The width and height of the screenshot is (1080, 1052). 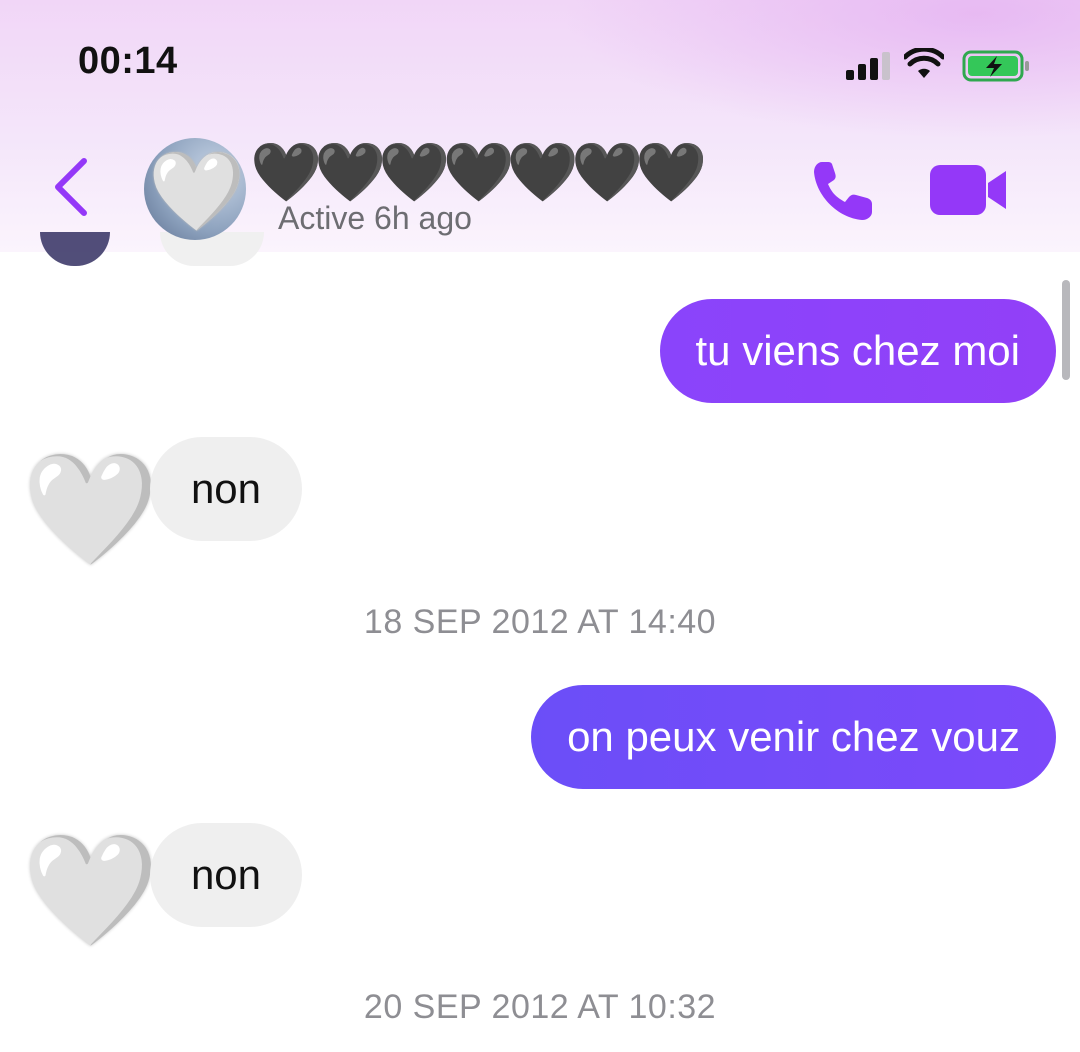 I want to click on contact-name: 🖤🖤🖤🖤🖤🖤🖤, so click(x=479, y=173).